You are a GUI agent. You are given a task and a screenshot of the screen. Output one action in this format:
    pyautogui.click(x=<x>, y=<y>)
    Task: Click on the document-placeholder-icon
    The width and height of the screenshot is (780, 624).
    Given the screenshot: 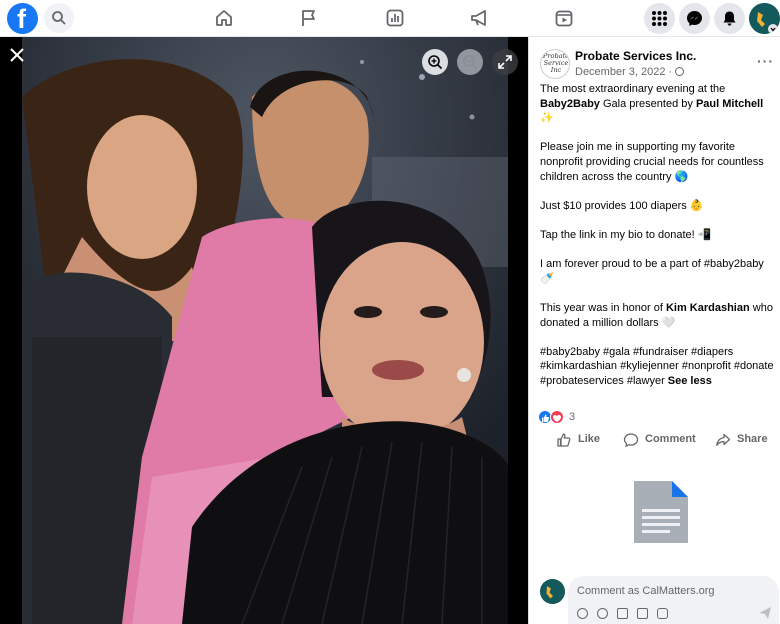 What is the action you would take?
    pyautogui.click(x=661, y=512)
    